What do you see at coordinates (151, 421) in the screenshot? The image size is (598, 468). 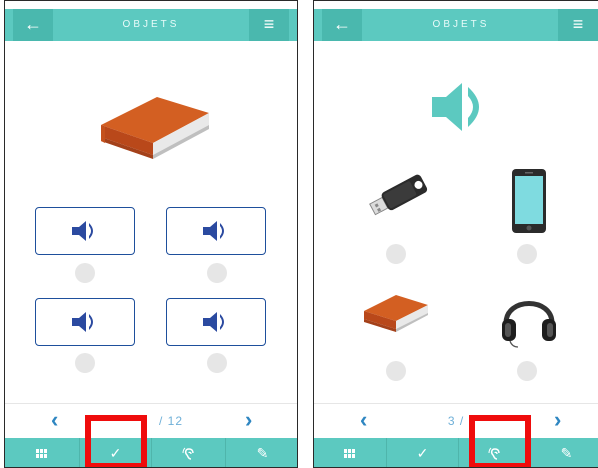 I see `pager: ‹ / 12 ›` at bounding box center [151, 421].